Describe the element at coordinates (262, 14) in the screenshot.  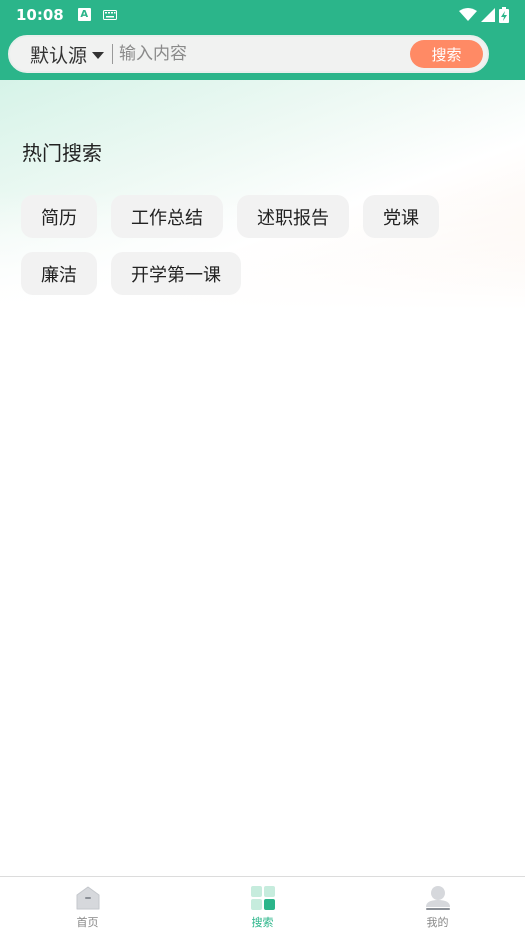
I see `status-bar: 10:08 A` at that location.